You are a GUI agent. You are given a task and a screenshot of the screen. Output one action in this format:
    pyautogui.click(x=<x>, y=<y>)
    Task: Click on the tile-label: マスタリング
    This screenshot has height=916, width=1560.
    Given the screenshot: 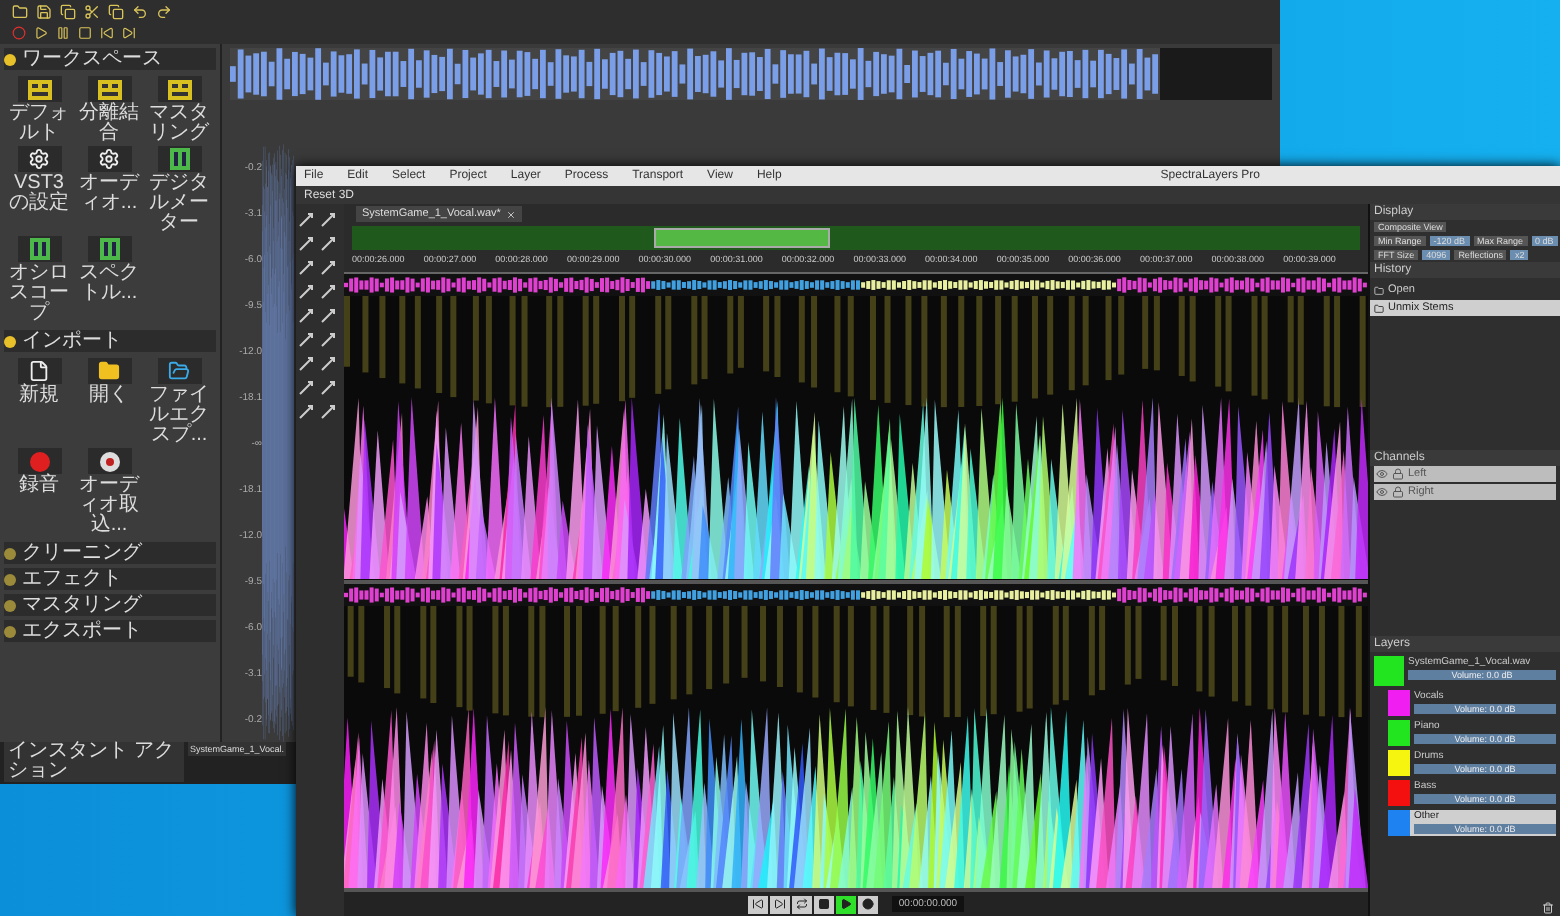 What is the action you would take?
    pyautogui.click(x=179, y=124)
    